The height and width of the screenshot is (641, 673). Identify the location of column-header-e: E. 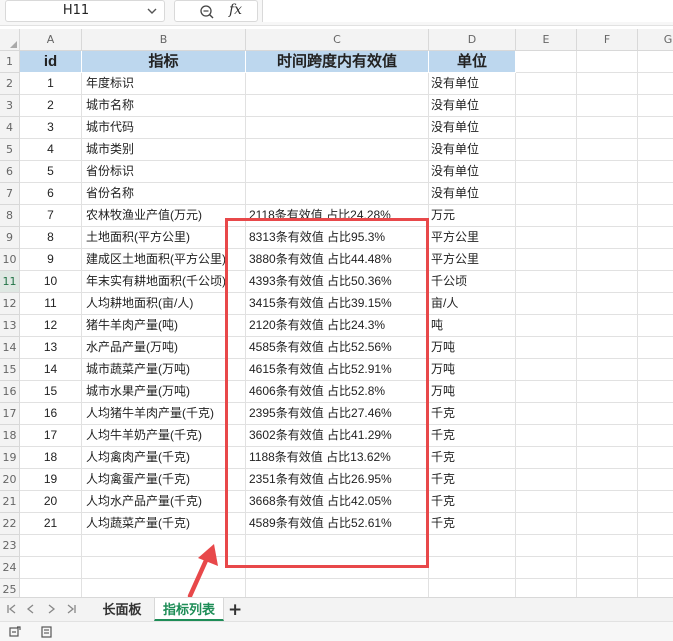
(546, 40).